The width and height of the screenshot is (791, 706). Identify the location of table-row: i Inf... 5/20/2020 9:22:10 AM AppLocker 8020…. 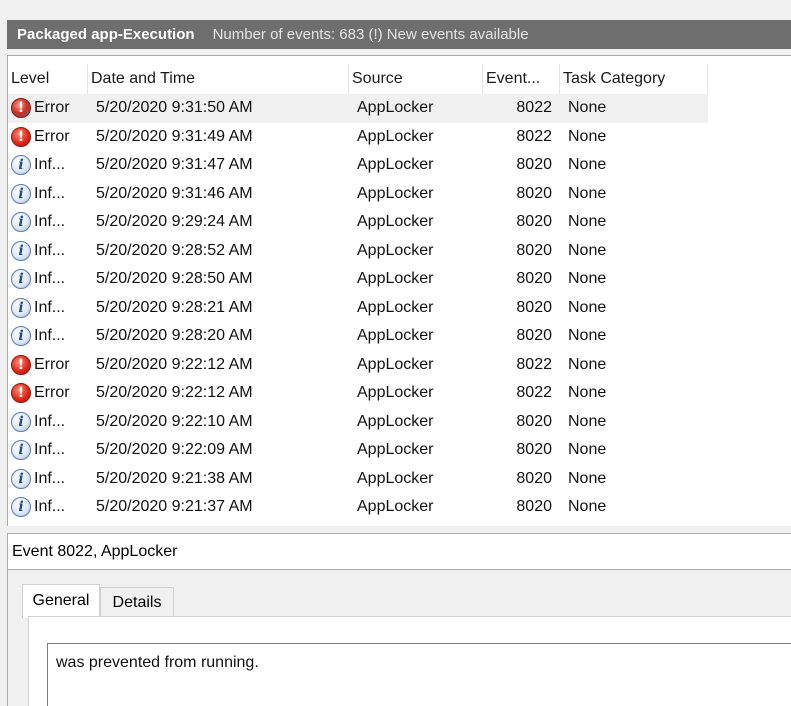
(399, 422).